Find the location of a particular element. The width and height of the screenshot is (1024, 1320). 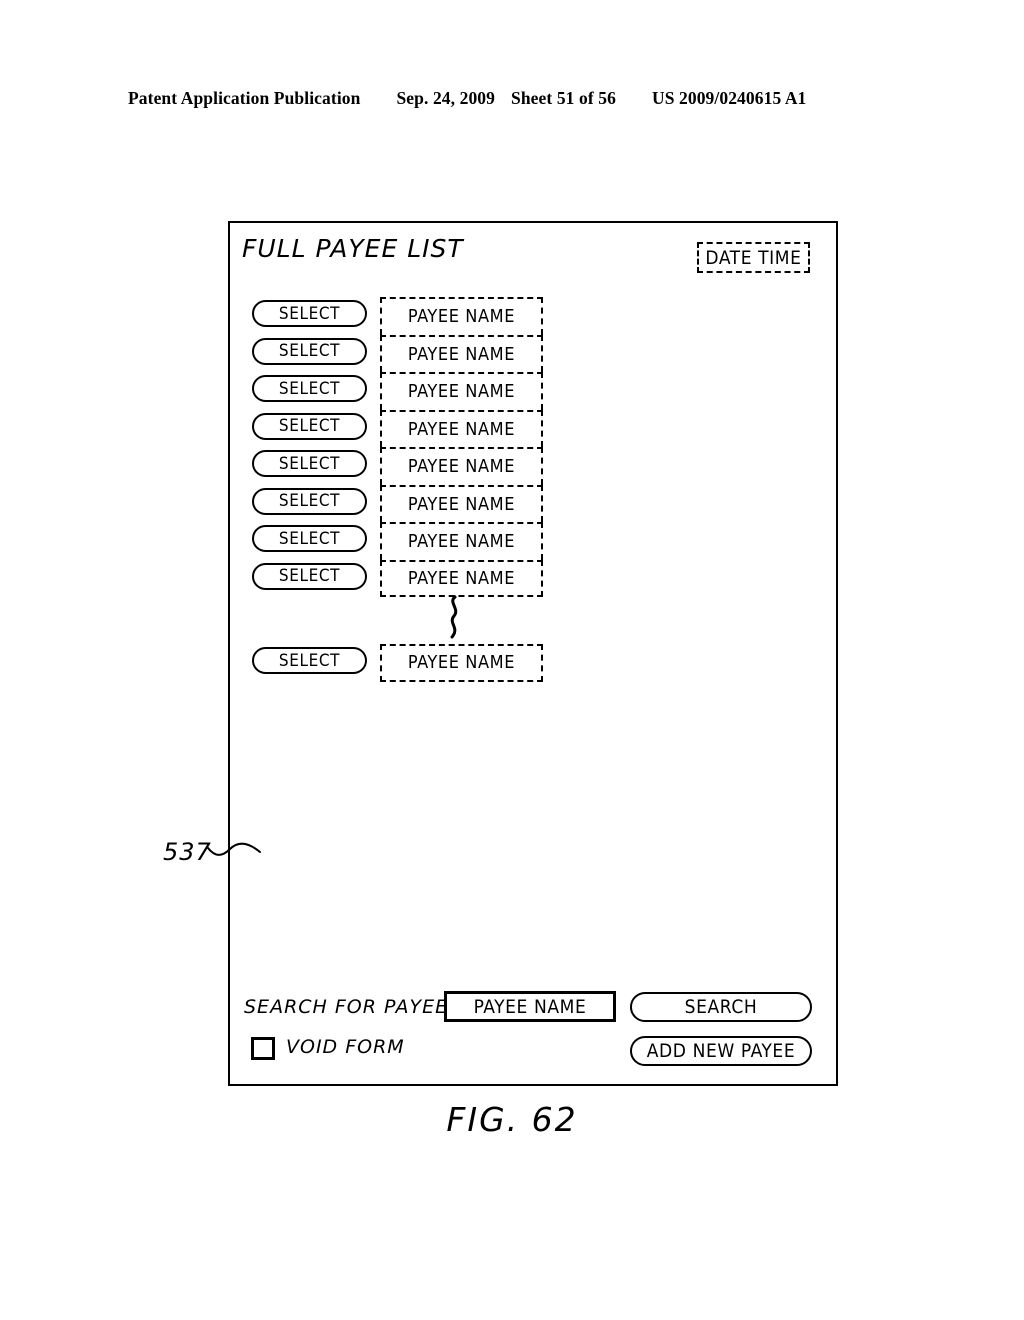

publication-label: Patent Application Publication is located at coordinates (244, 98).